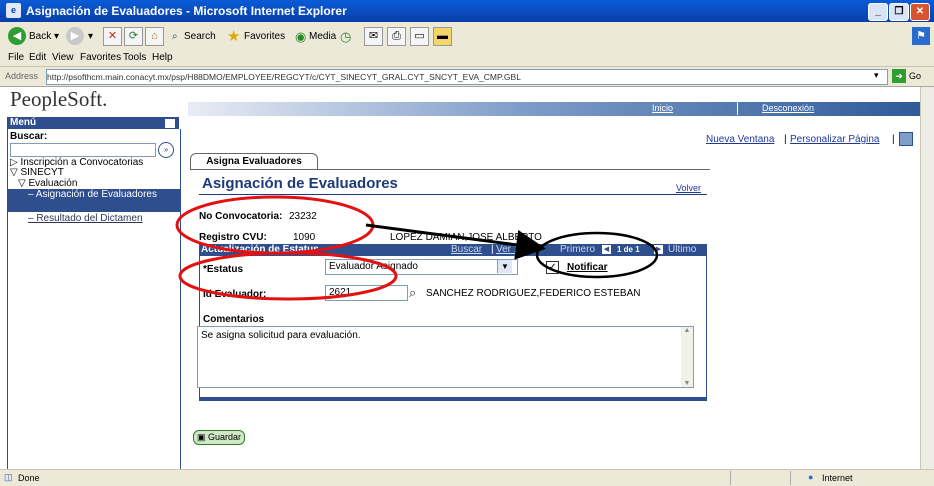  I want to click on status-text: Done, so click(29, 478).